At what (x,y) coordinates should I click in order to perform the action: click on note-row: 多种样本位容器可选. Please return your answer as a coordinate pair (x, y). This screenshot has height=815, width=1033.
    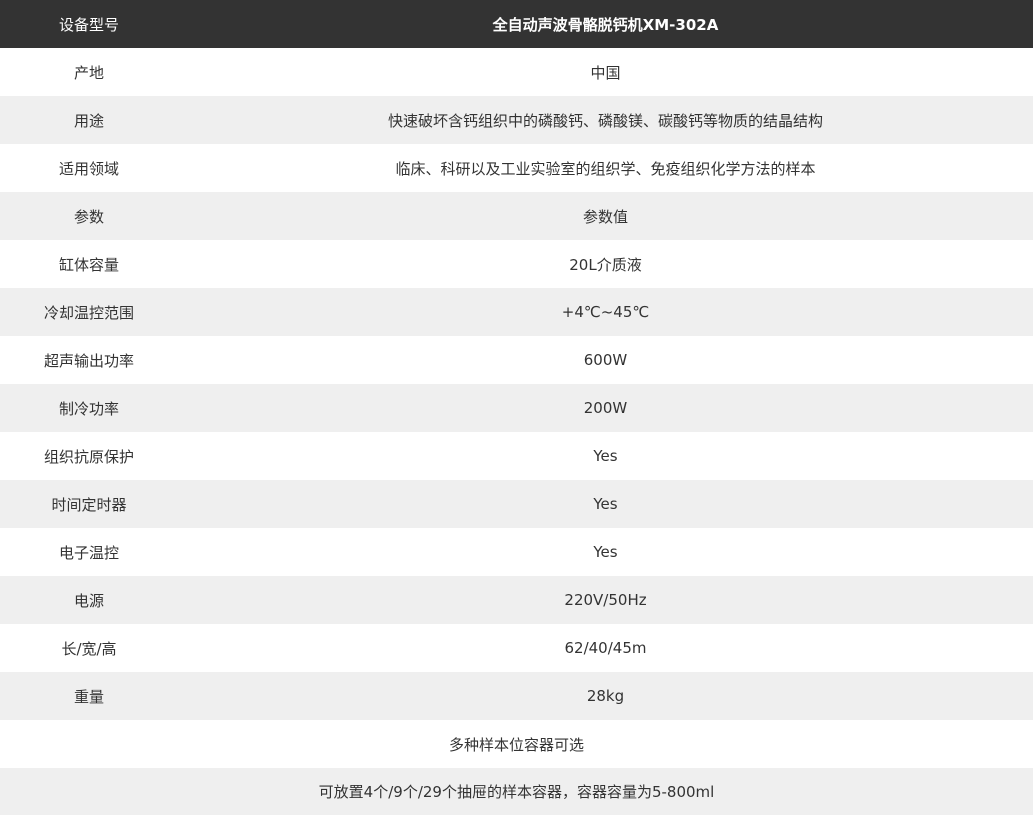
    Looking at the image, I should click on (516, 744).